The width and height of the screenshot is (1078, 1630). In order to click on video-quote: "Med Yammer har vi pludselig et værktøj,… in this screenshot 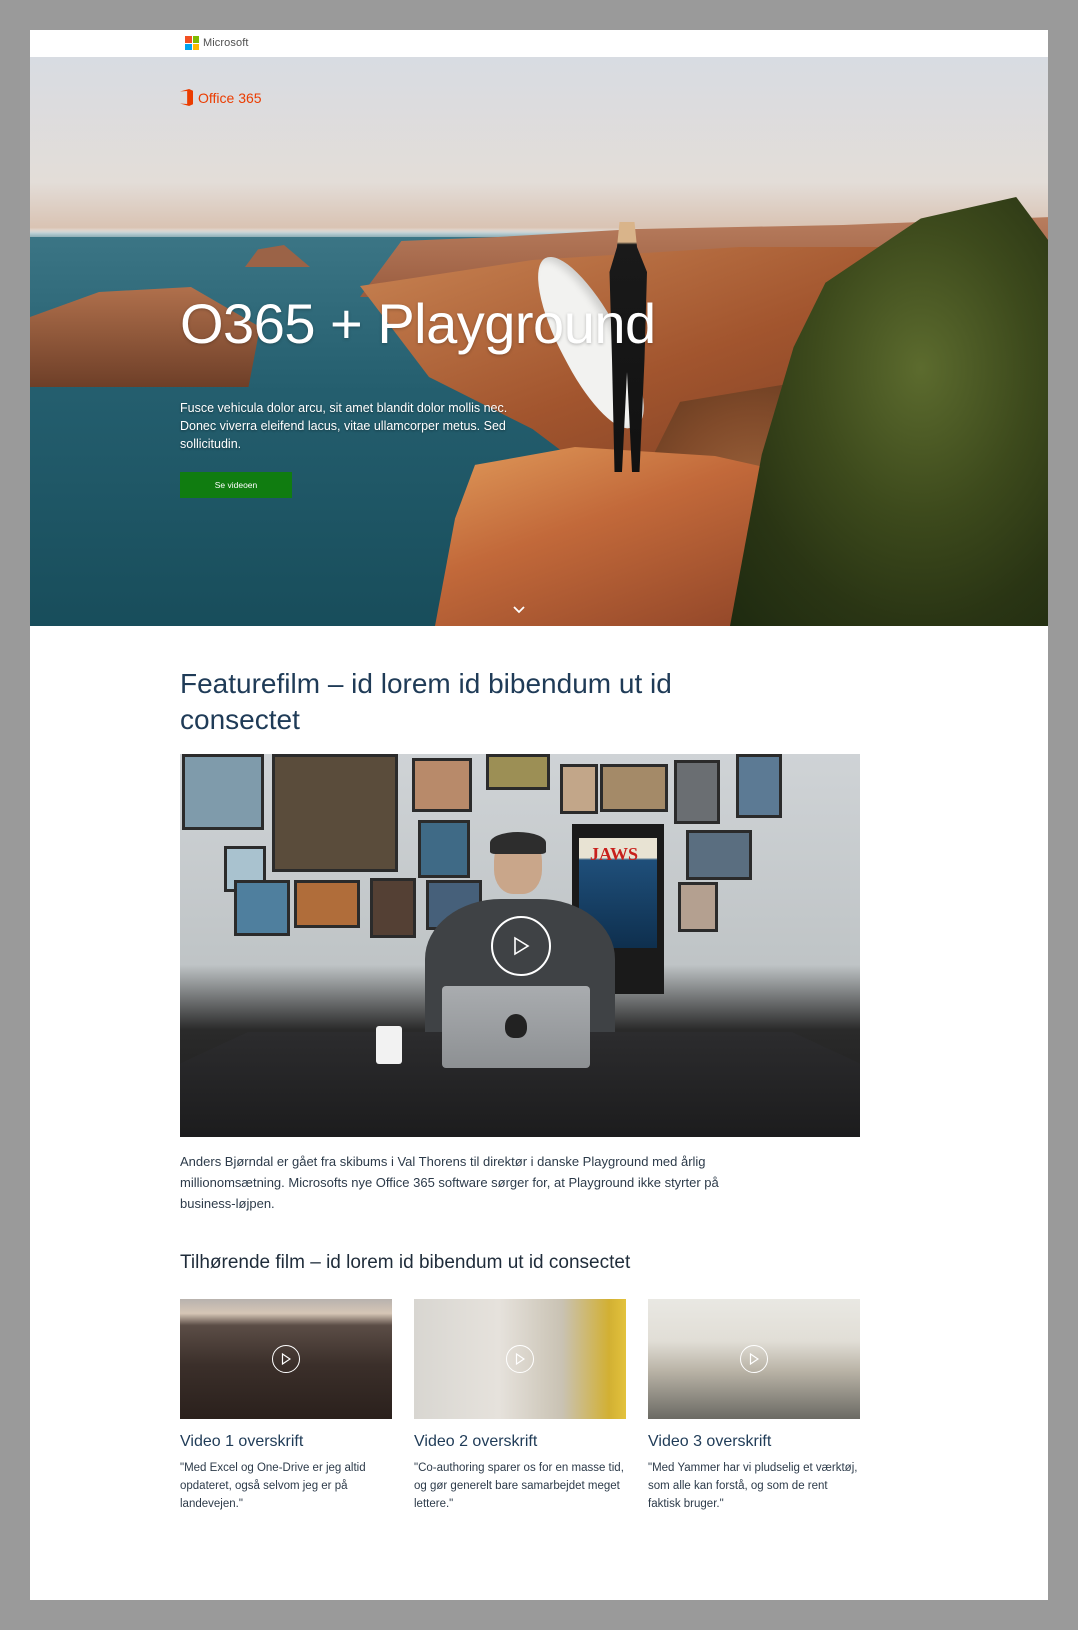, I will do `click(753, 1486)`.